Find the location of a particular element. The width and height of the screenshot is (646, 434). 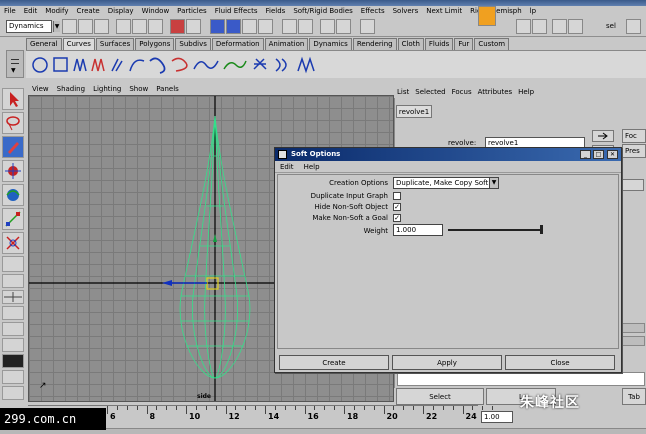

layout-side-icon is located at coordinates (13, 313).